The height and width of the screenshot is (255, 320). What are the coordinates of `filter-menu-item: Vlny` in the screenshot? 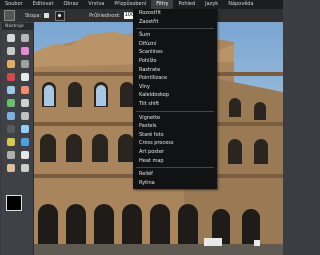 It's located at (175, 87).